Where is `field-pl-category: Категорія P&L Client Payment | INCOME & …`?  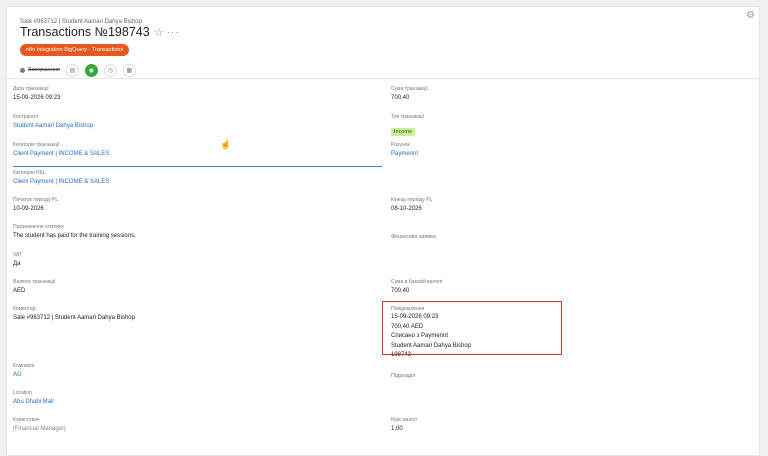 field-pl-category: Категорія P&L Client Payment | INCOME & … is located at coordinates (61, 177).